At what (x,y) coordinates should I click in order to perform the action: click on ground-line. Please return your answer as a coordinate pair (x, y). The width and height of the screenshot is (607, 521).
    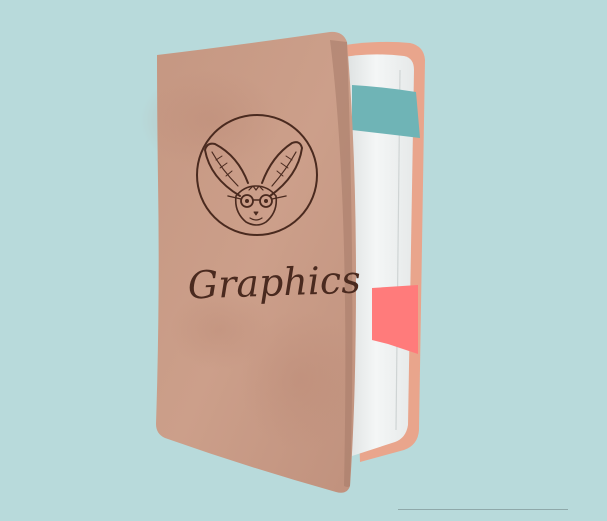
    Looking at the image, I should click on (483, 509).